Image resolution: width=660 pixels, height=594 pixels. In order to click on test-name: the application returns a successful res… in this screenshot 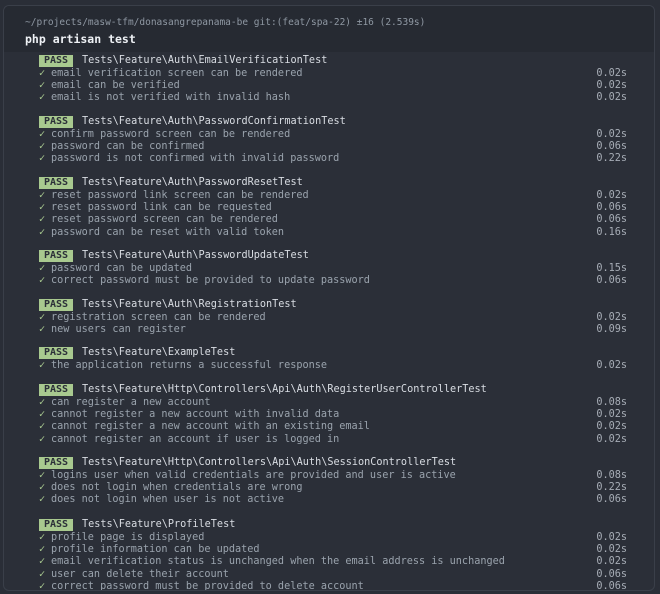, I will do `click(189, 365)`.